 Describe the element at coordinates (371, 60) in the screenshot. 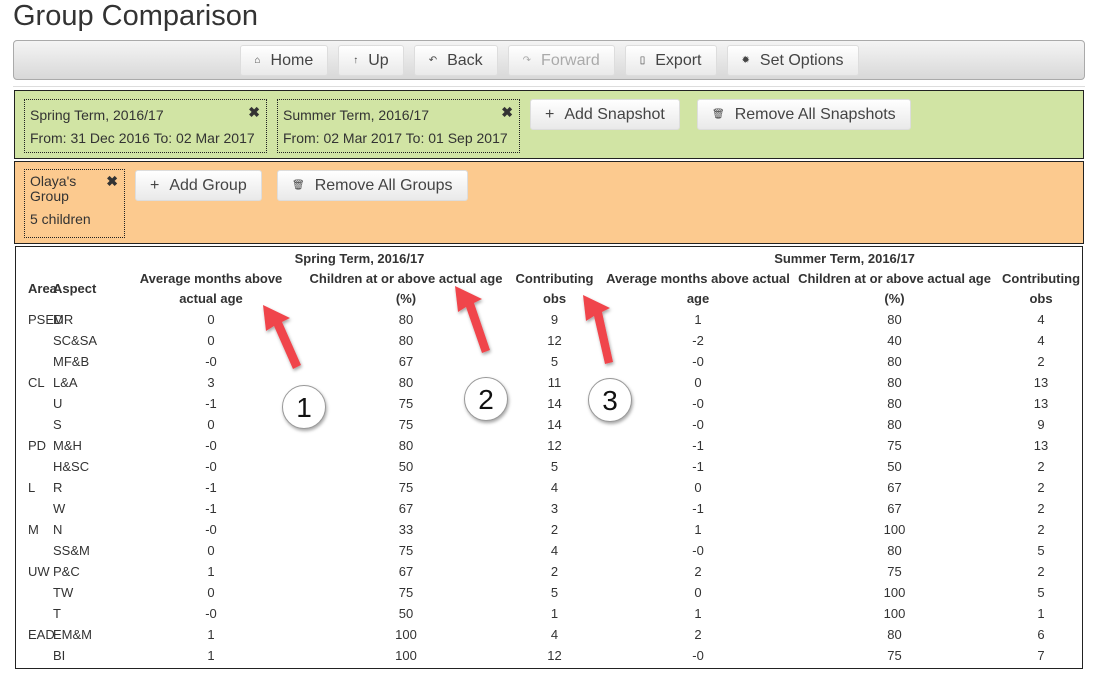

I see `up-button: ↑ Up` at that location.